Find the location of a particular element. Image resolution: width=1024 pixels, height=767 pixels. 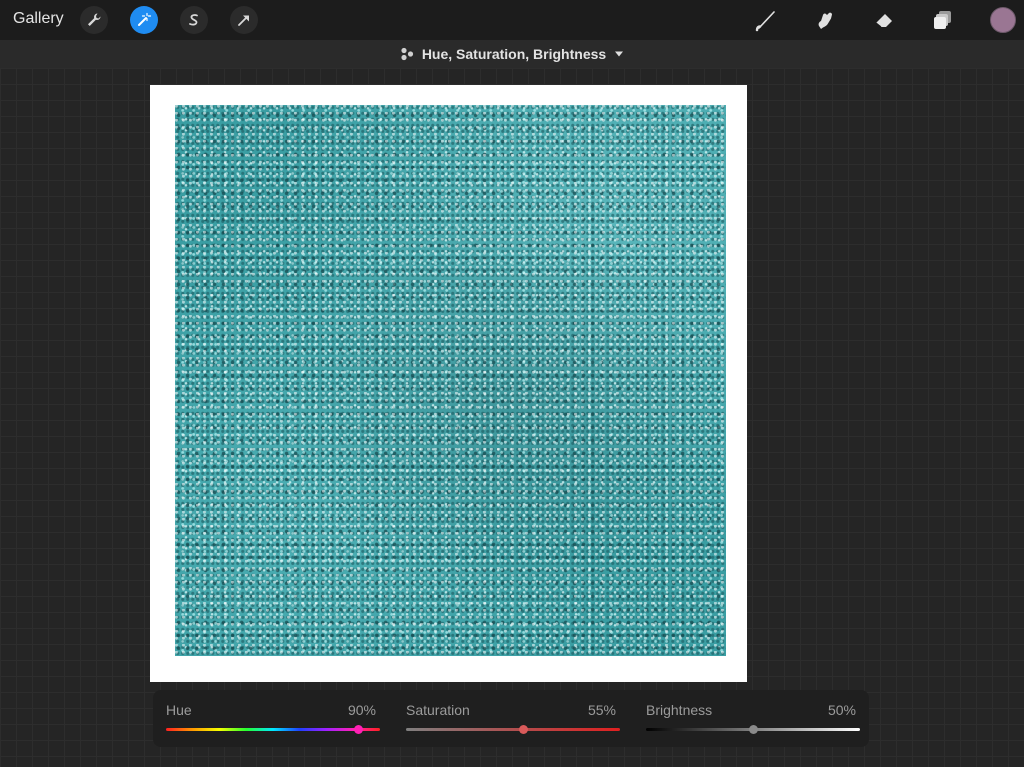

chevron-down-icon is located at coordinates (619, 54).